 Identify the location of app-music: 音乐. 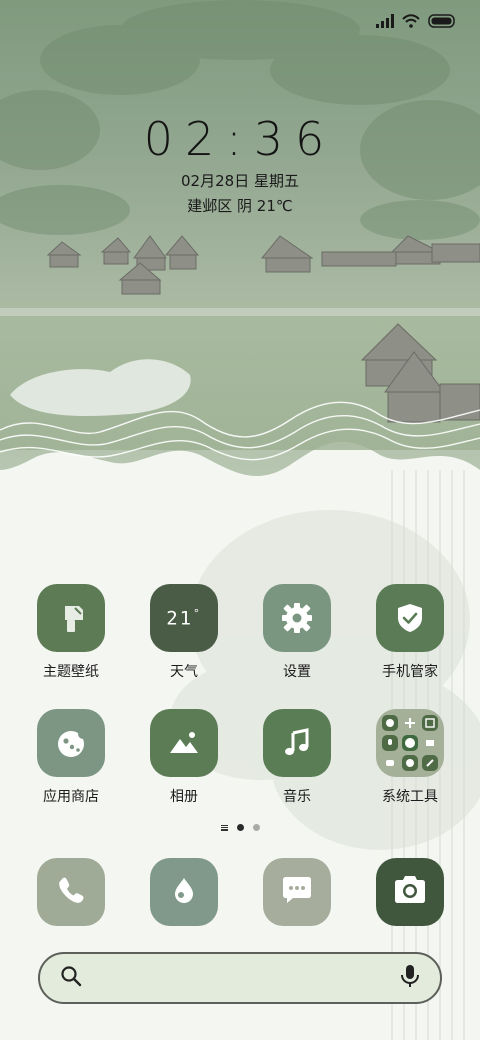
(297, 757).